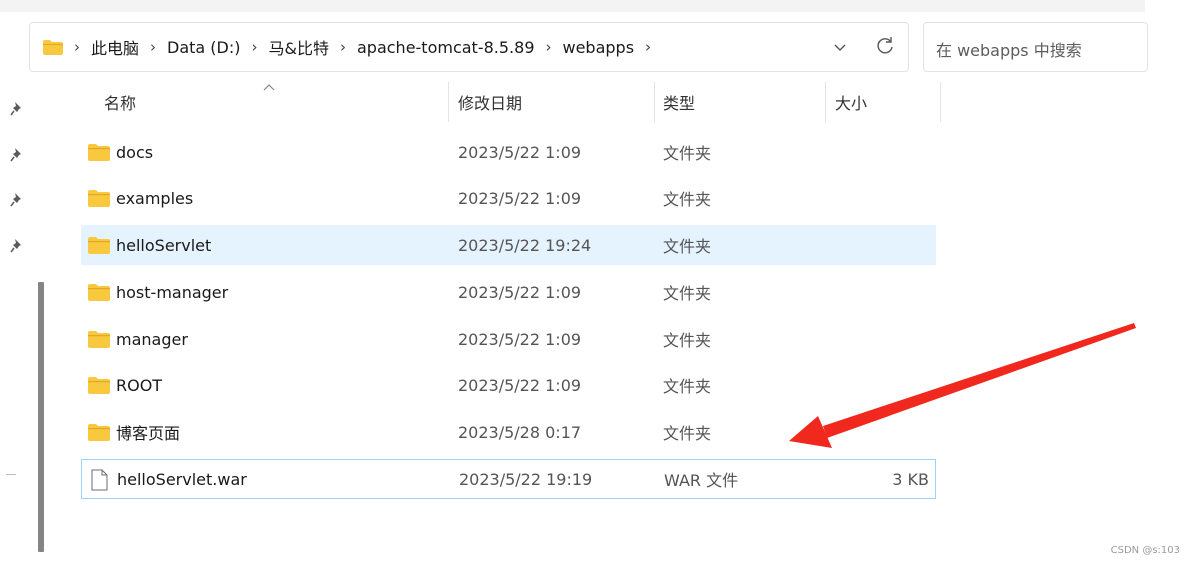 This screenshot has width=1194, height=565. Describe the element at coordinates (679, 102) in the screenshot. I see `column-header-type: 类型` at that location.